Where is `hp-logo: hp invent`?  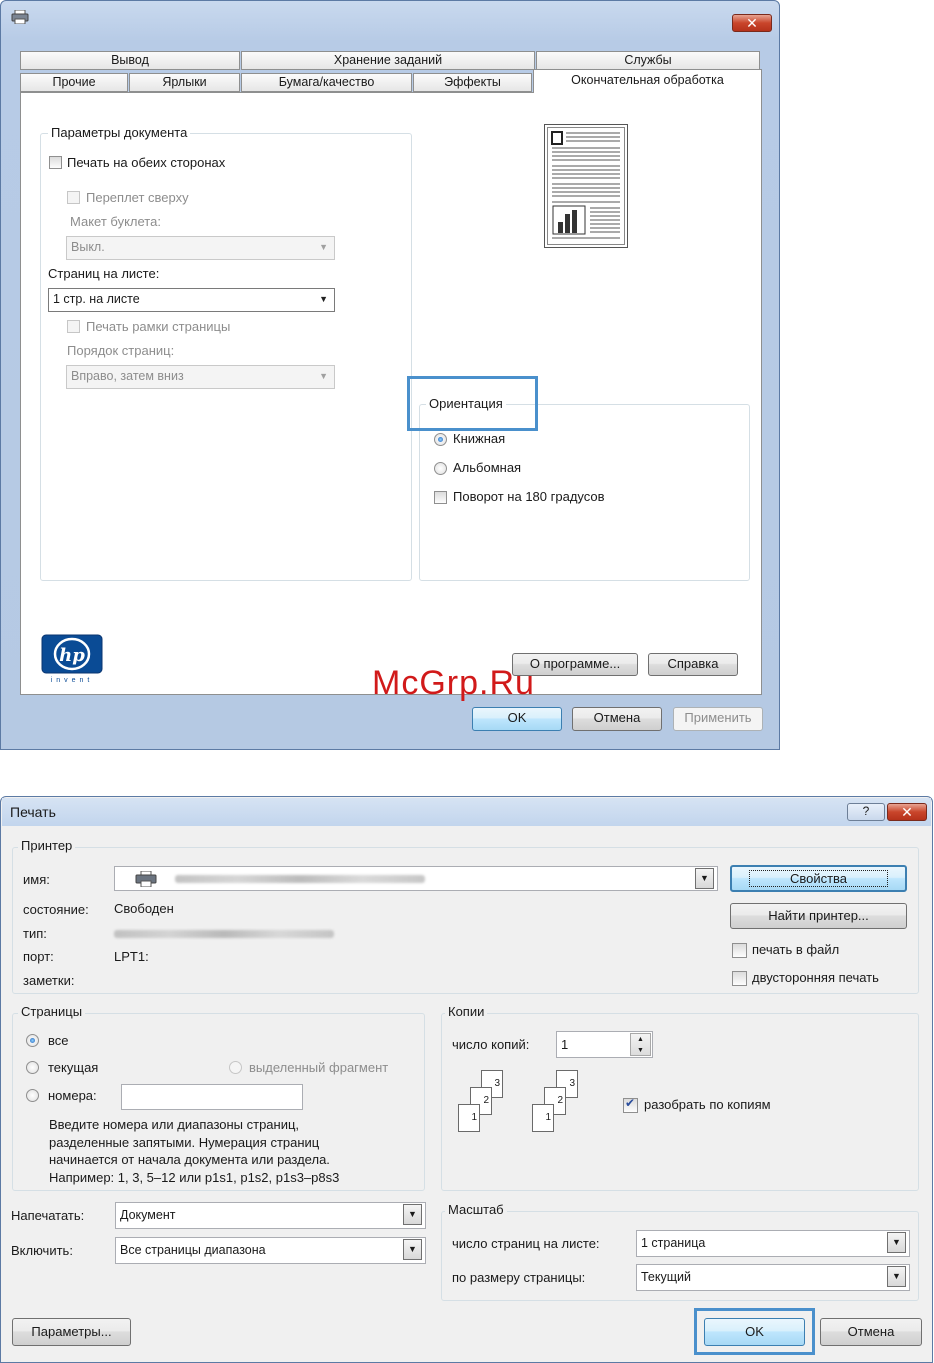 hp-logo: hp invent is located at coordinates (72, 661).